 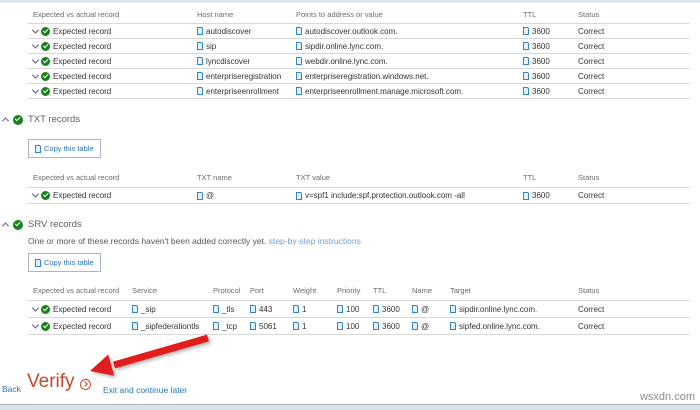 What do you see at coordinates (69, 262) in the screenshot?
I see `copy-table-label: Copy this table` at bounding box center [69, 262].